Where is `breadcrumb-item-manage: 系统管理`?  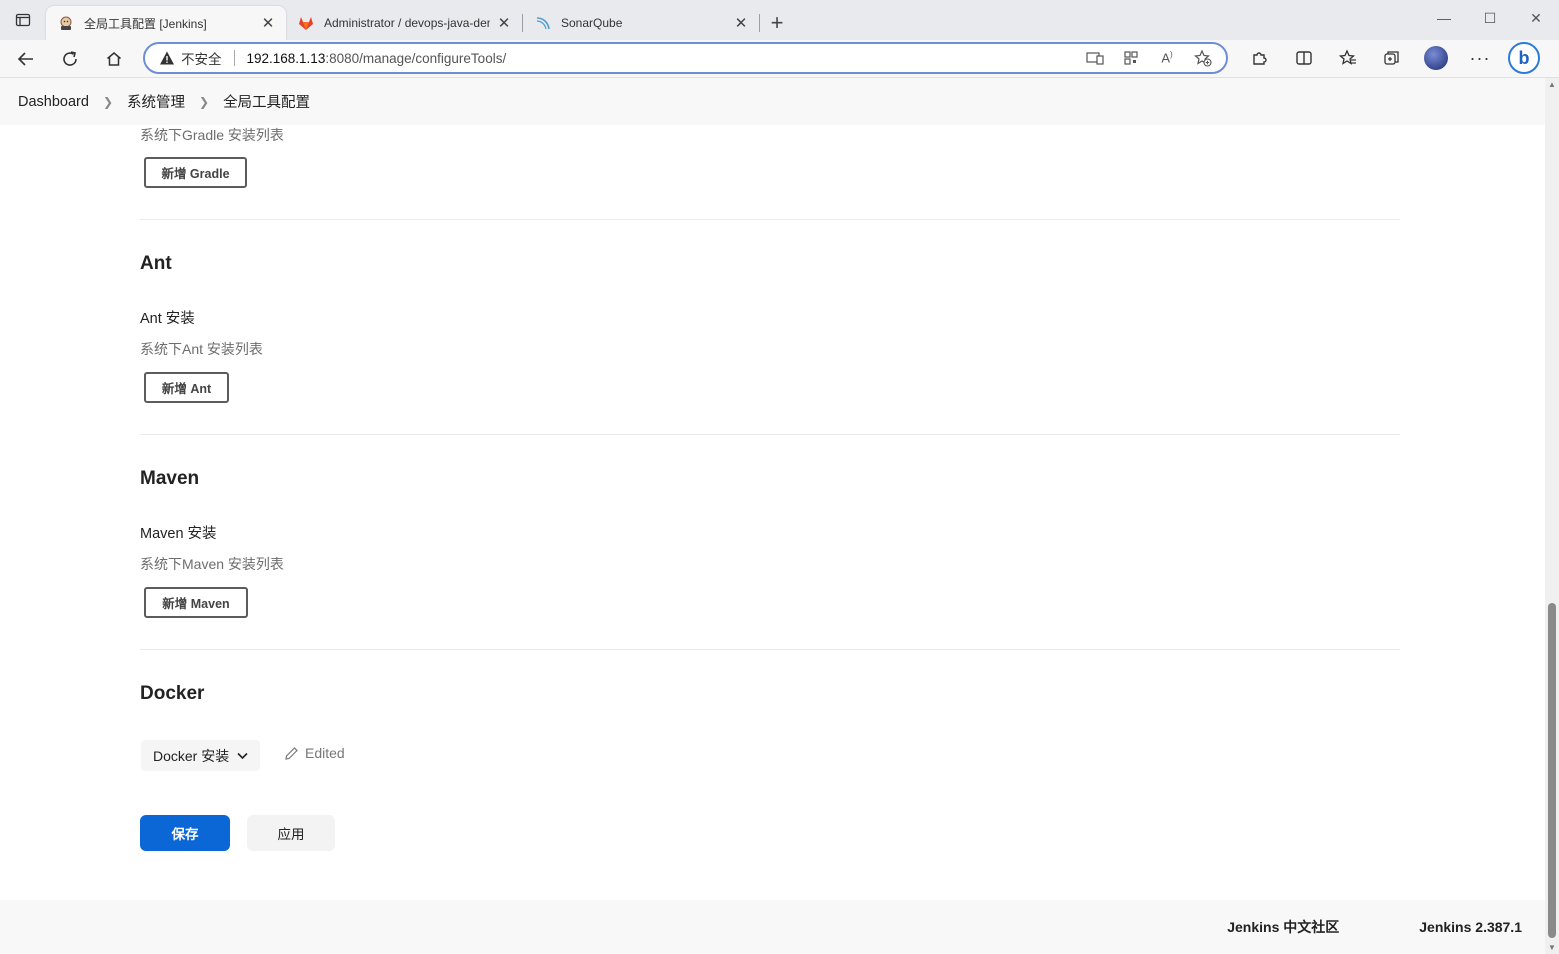
breadcrumb-item-manage: 系统管理 is located at coordinates (156, 101).